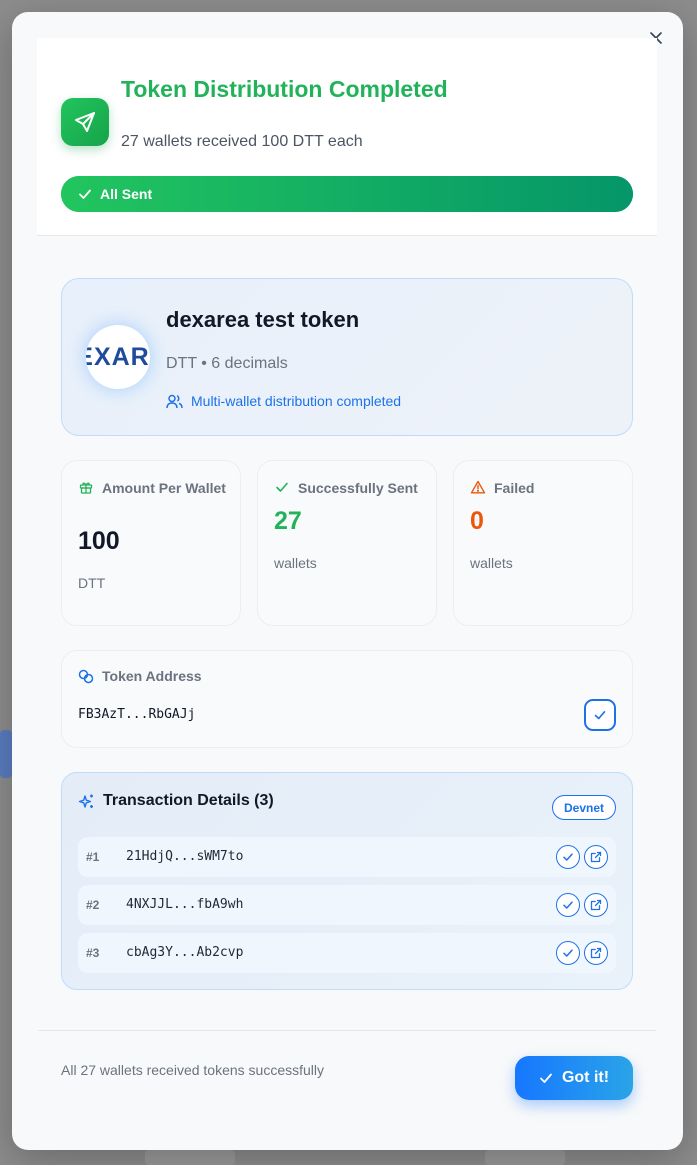 This screenshot has width=697, height=1165. What do you see at coordinates (546, 488) in the screenshot?
I see `stat-failed-label: Failed` at bounding box center [546, 488].